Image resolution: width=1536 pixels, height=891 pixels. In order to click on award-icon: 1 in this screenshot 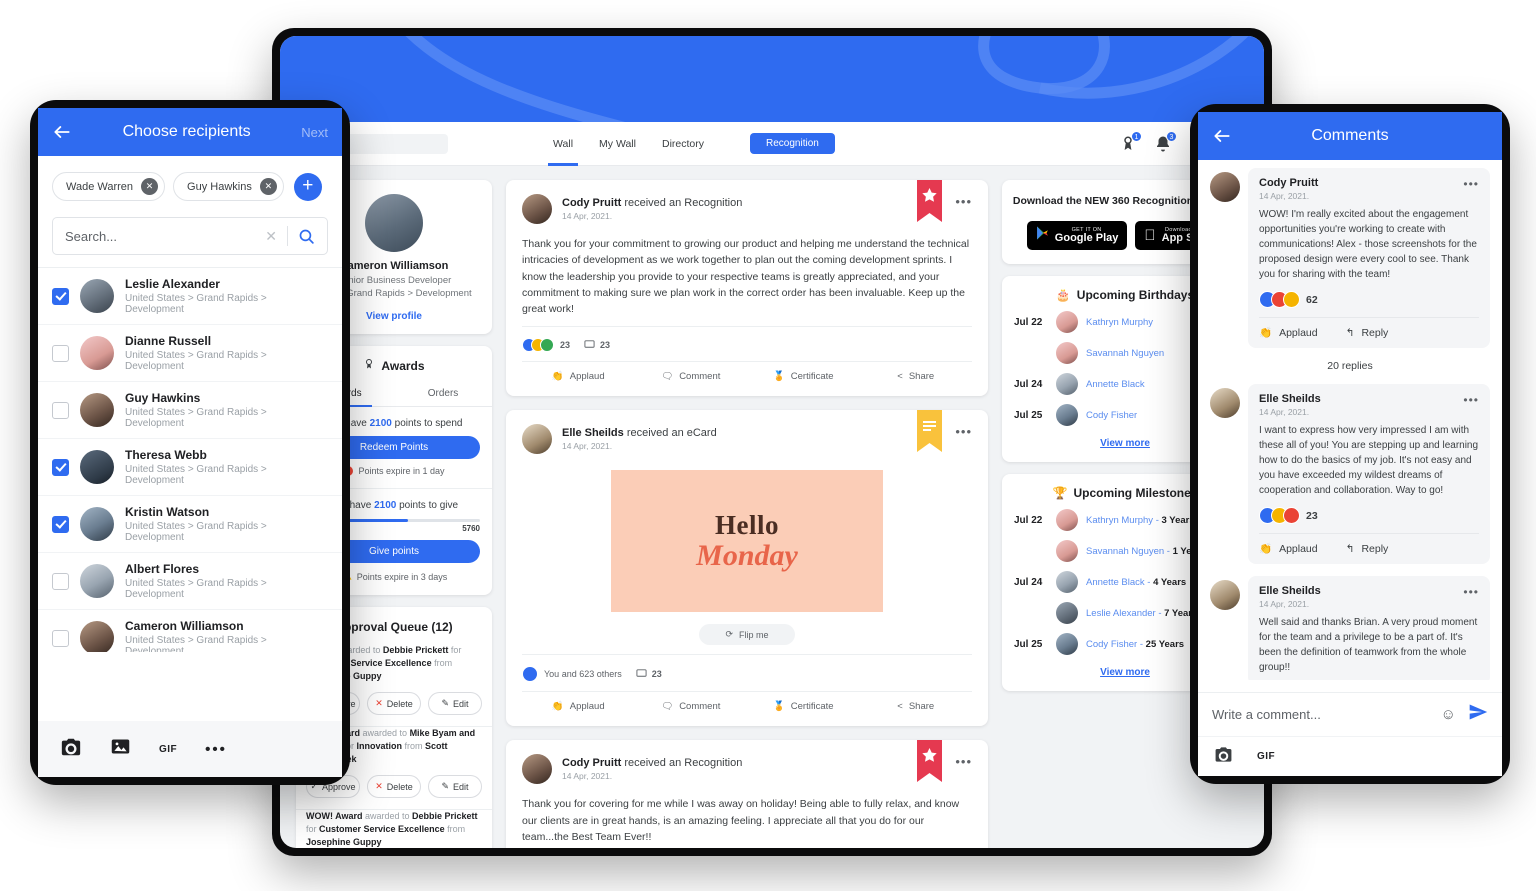, I will do `click(1130, 141)`.